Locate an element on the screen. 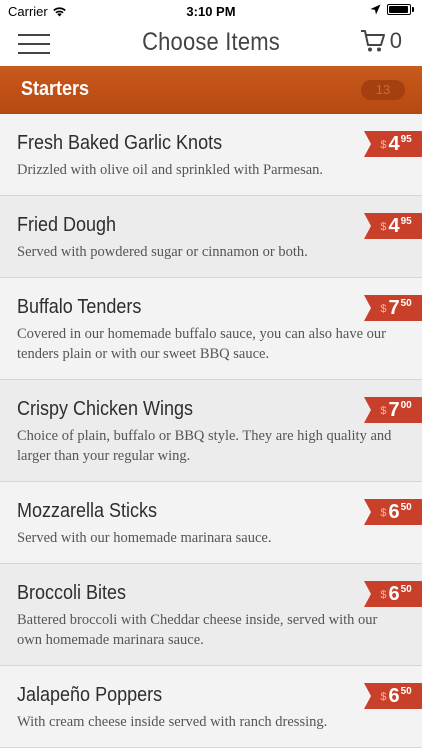 This screenshot has width=422, height=750. item-name: Fried Dough is located at coordinates (67, 225).